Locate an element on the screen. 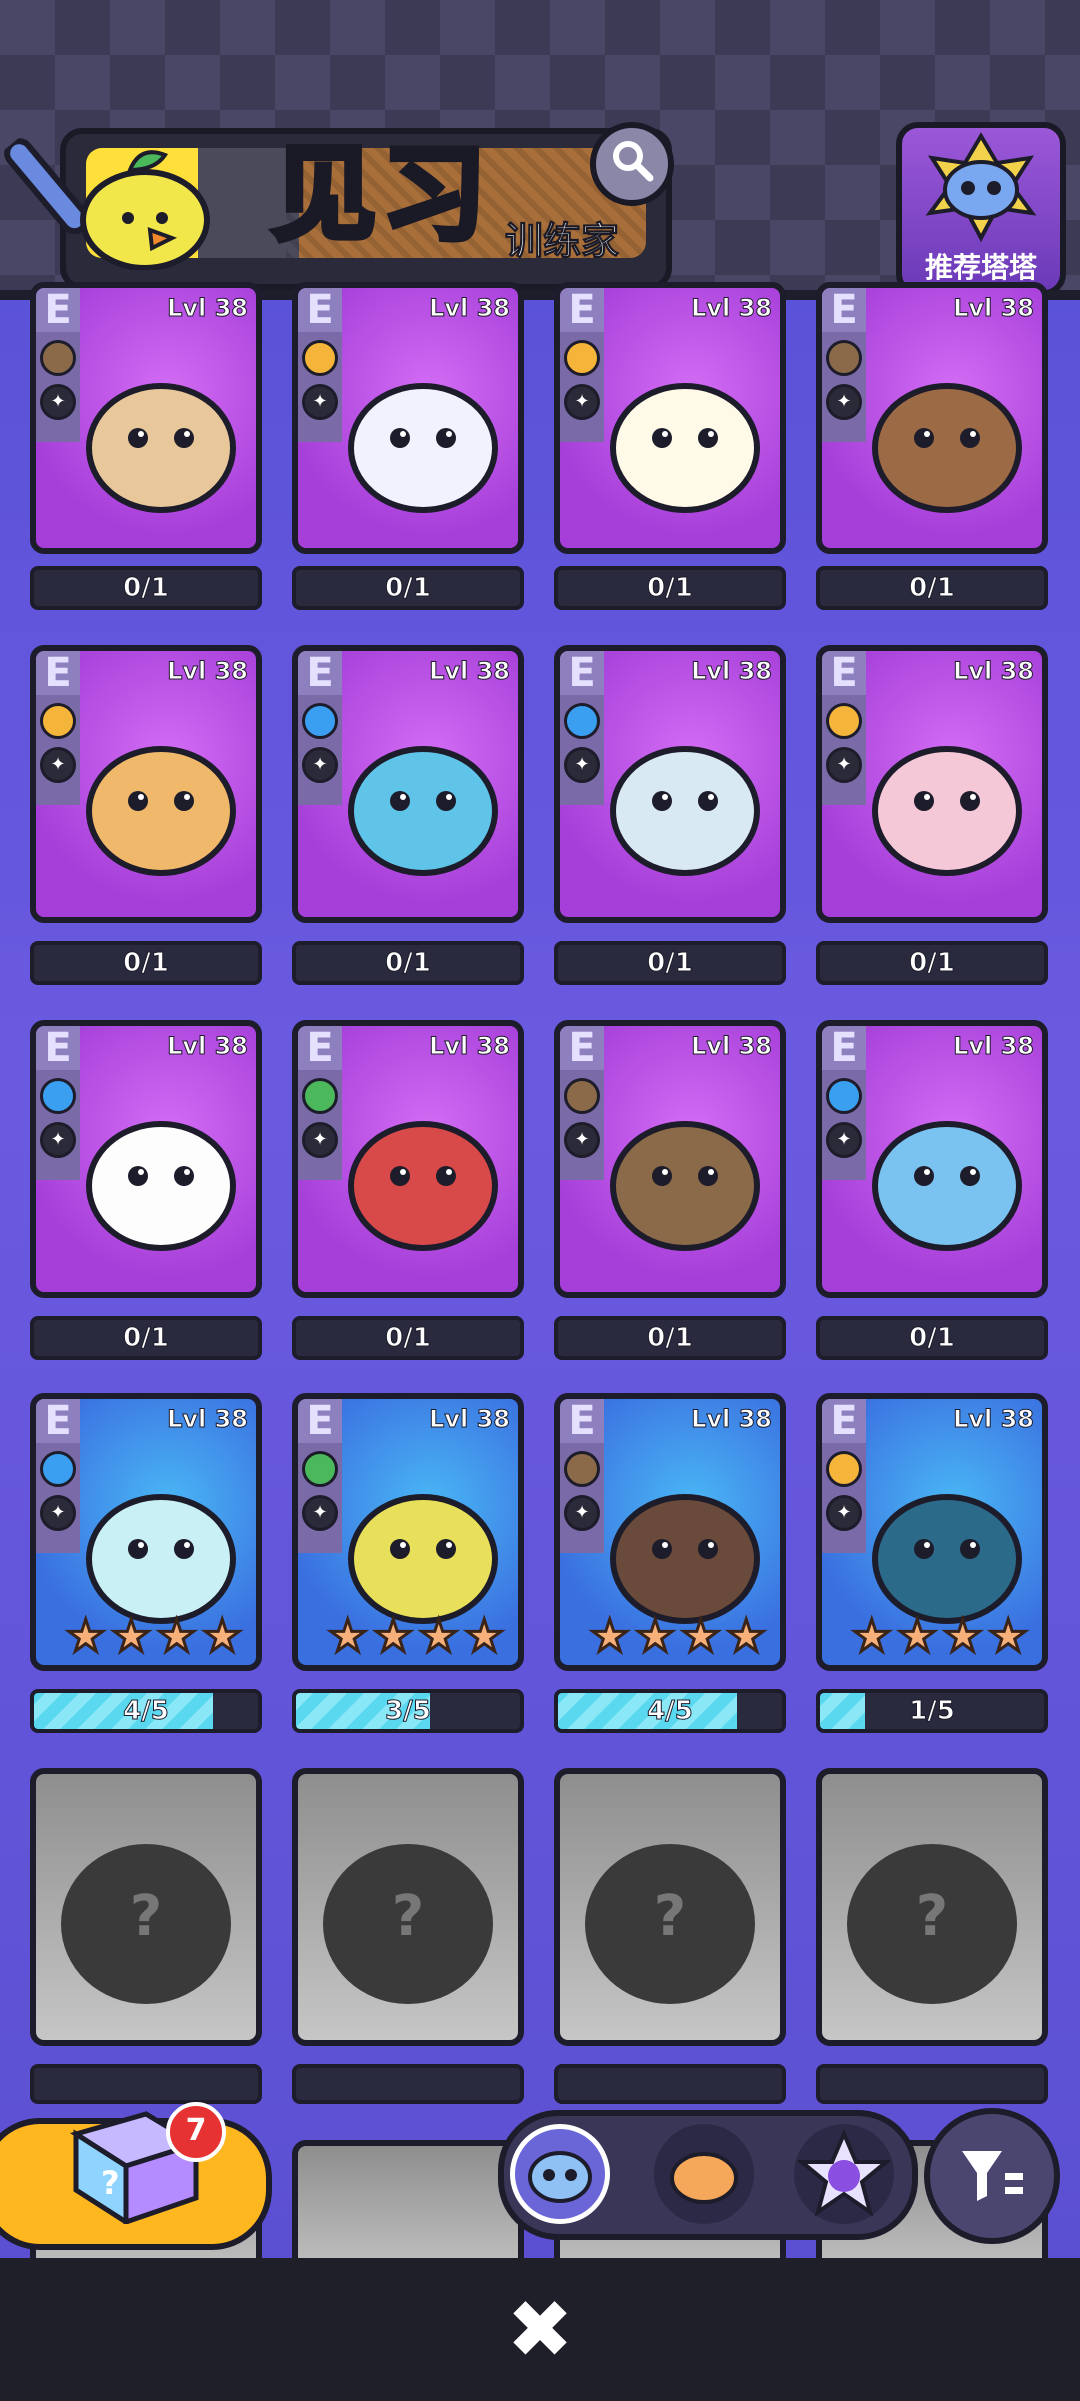 This screenshot has height=2401, width=1080. progress-label: 4/5 is located at coordinates (670, 1711).